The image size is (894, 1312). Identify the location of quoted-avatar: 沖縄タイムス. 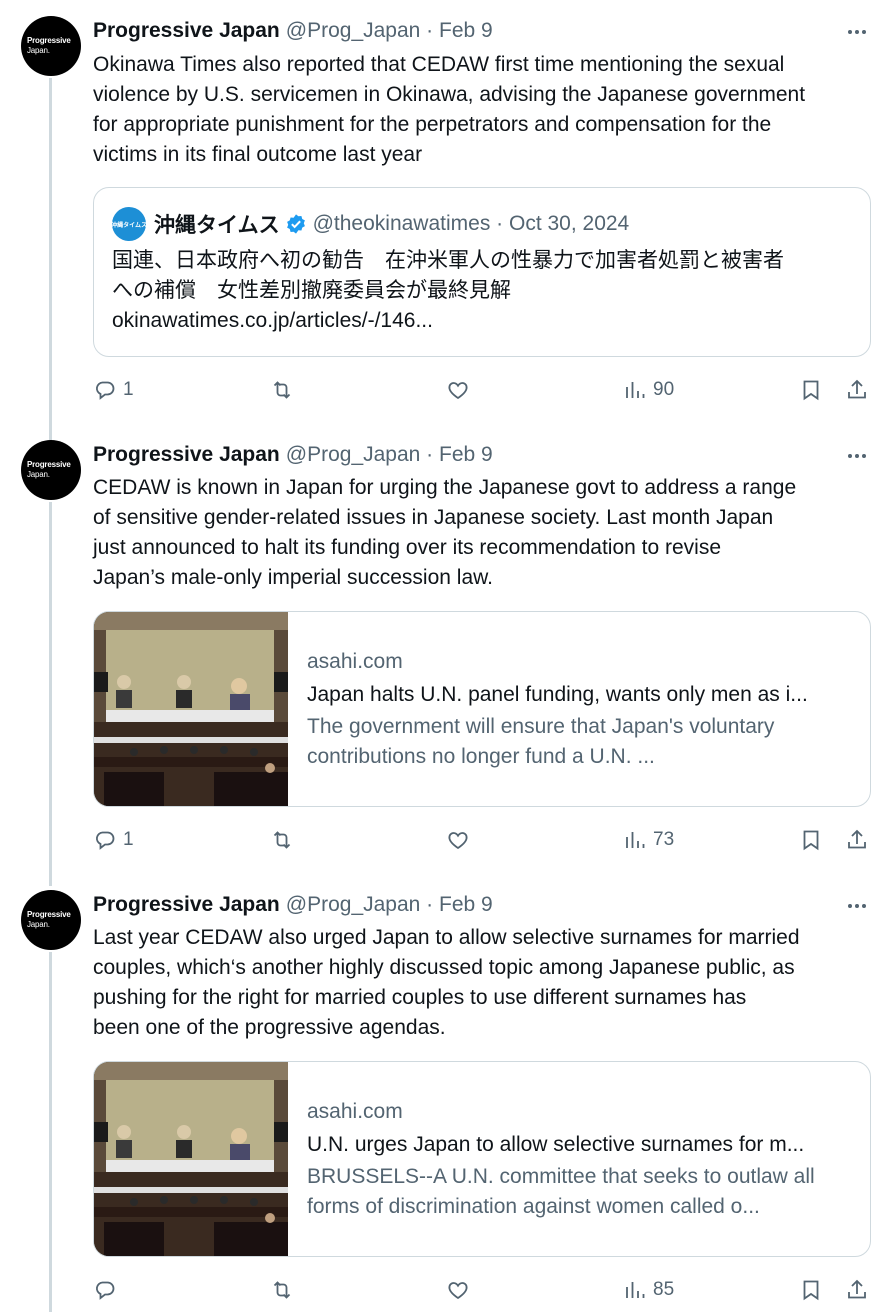
(129, 224).